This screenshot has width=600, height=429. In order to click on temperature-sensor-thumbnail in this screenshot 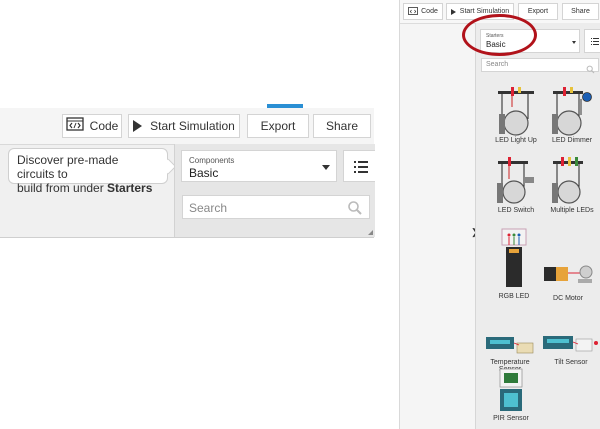, I will do `click(510, 345)`.